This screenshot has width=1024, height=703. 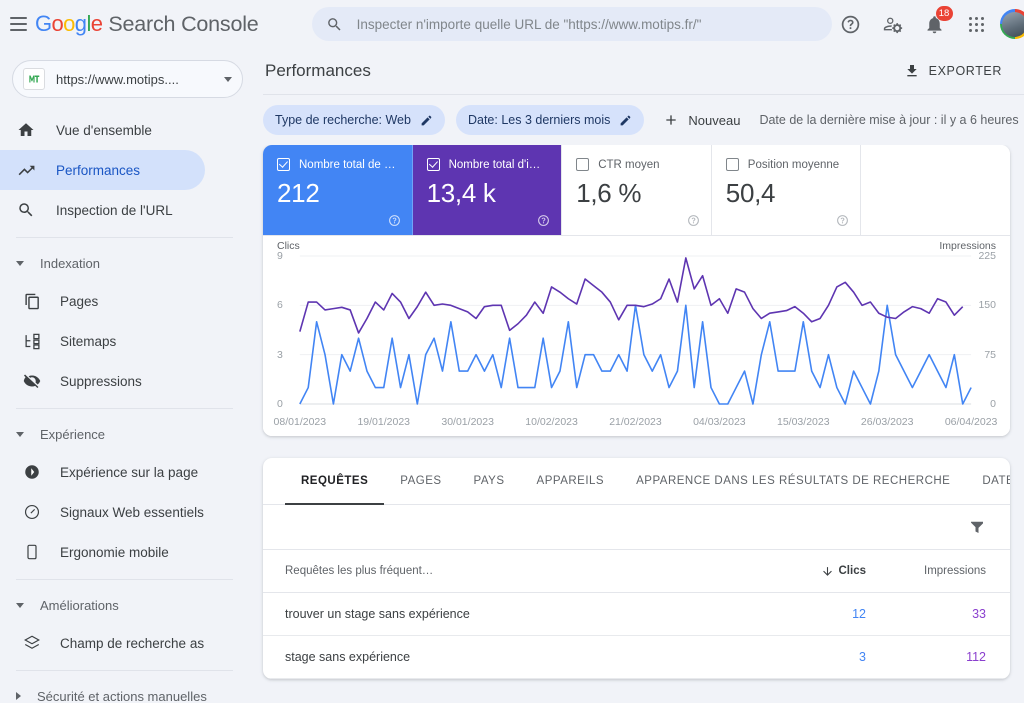 What do you see at coordinates (32, 643) in the screenshot?
I see `layers-icon` at bounding box center [32, 643].